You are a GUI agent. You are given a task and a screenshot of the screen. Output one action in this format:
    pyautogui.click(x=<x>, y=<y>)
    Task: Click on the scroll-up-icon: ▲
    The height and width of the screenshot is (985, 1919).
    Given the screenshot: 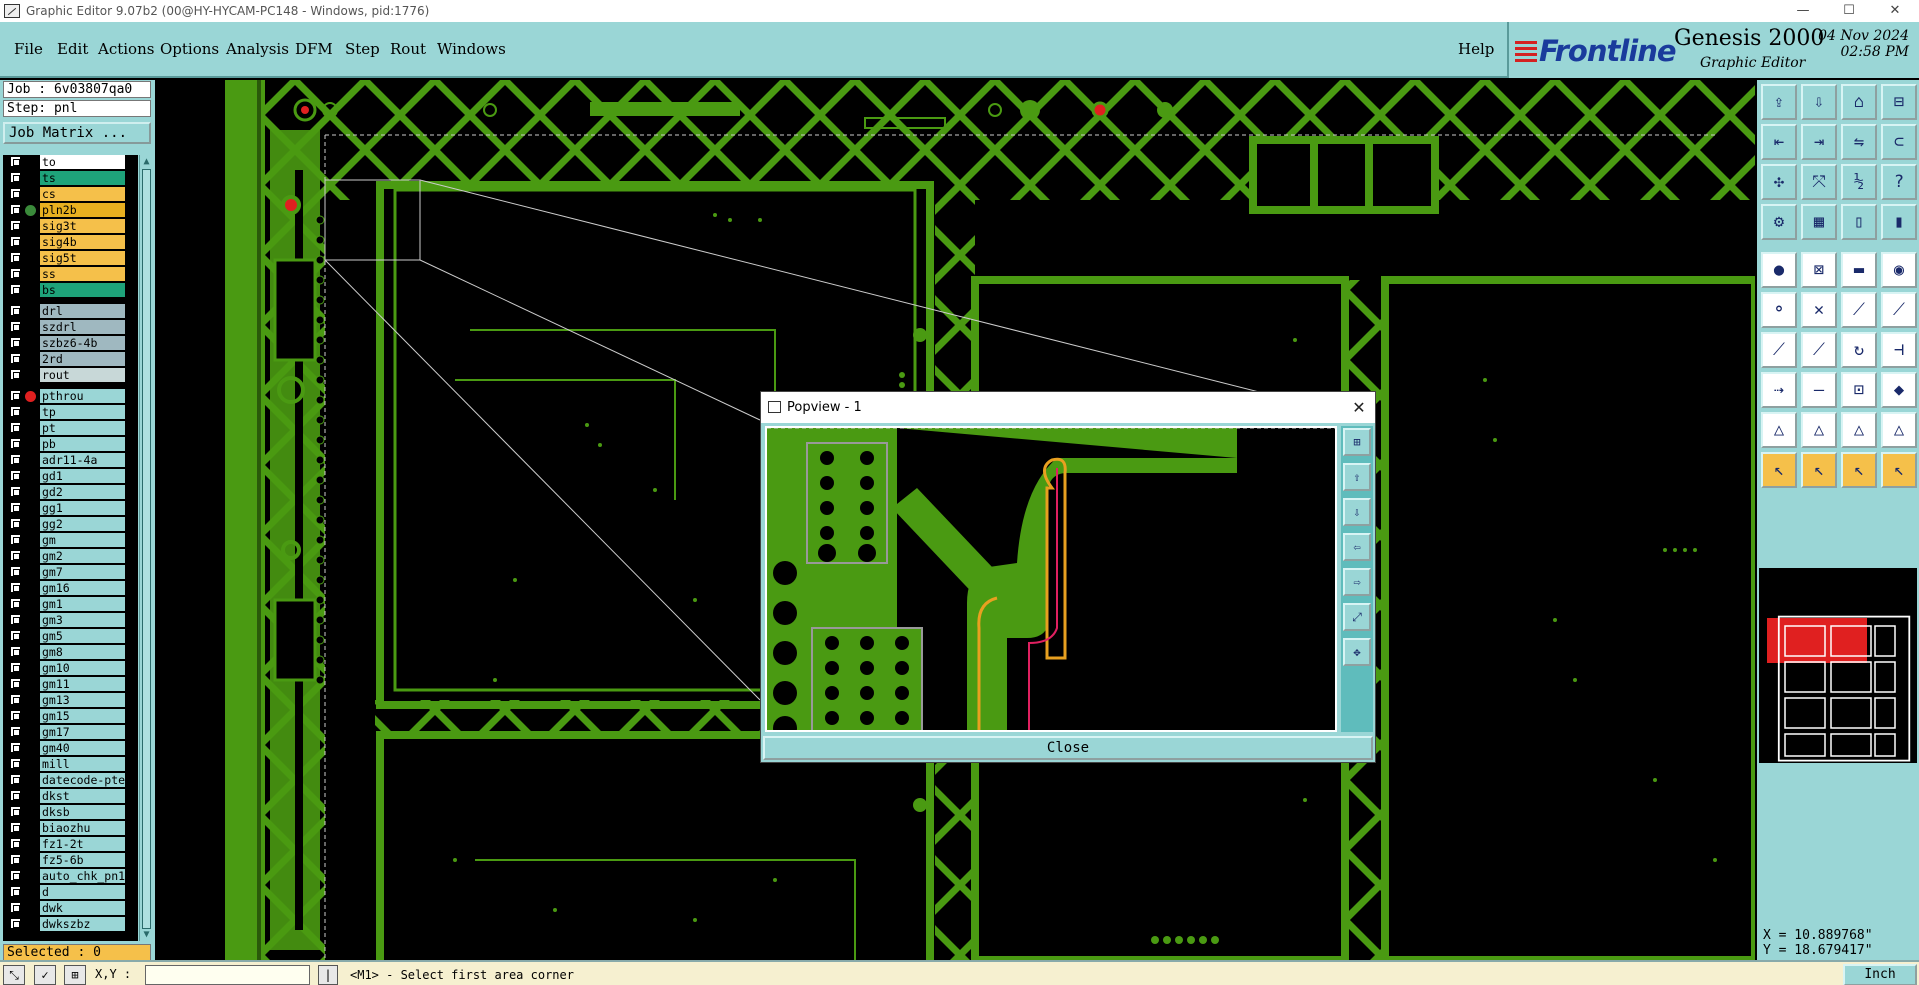 What is the action you would take?
    pyautogui.click(x=146, y=161)
    